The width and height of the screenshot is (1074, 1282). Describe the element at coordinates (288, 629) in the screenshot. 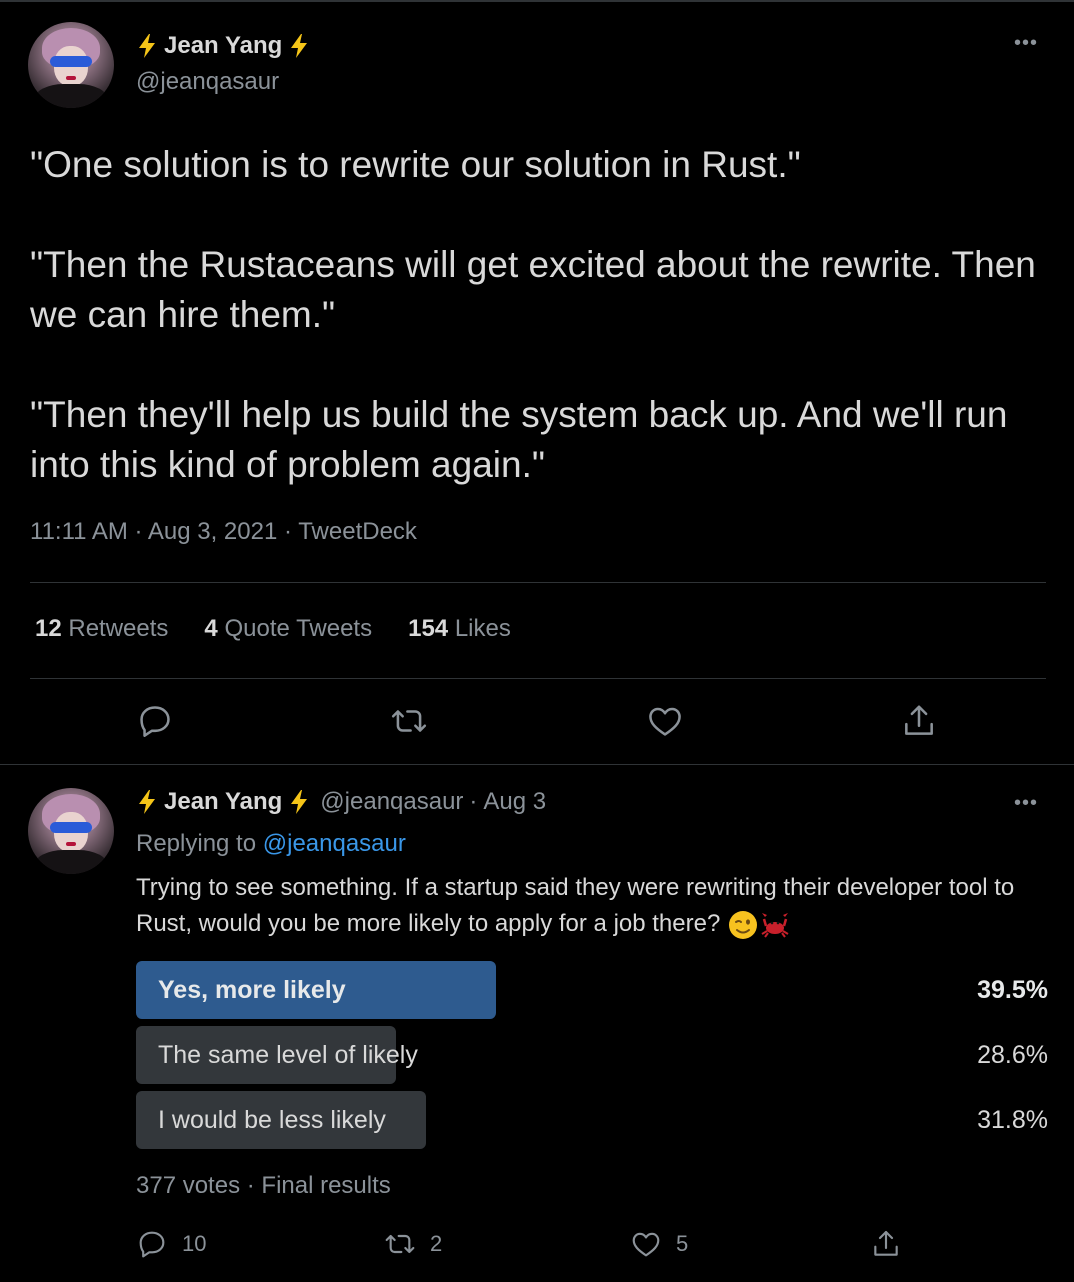

I see `quote-tweets-stat: 4 Quote Tweets` at that location.